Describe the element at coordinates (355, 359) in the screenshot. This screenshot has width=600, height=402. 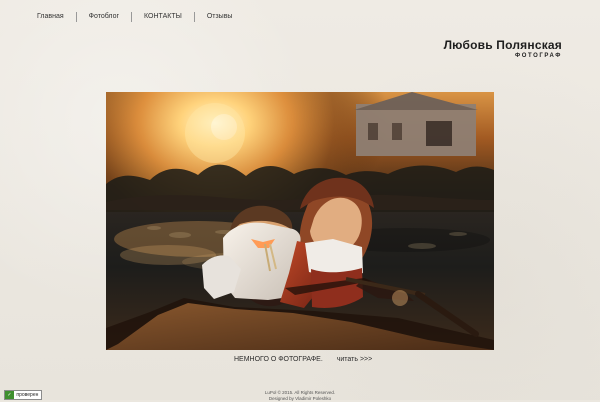
I see `read-more-link: читать >>>` at that location.